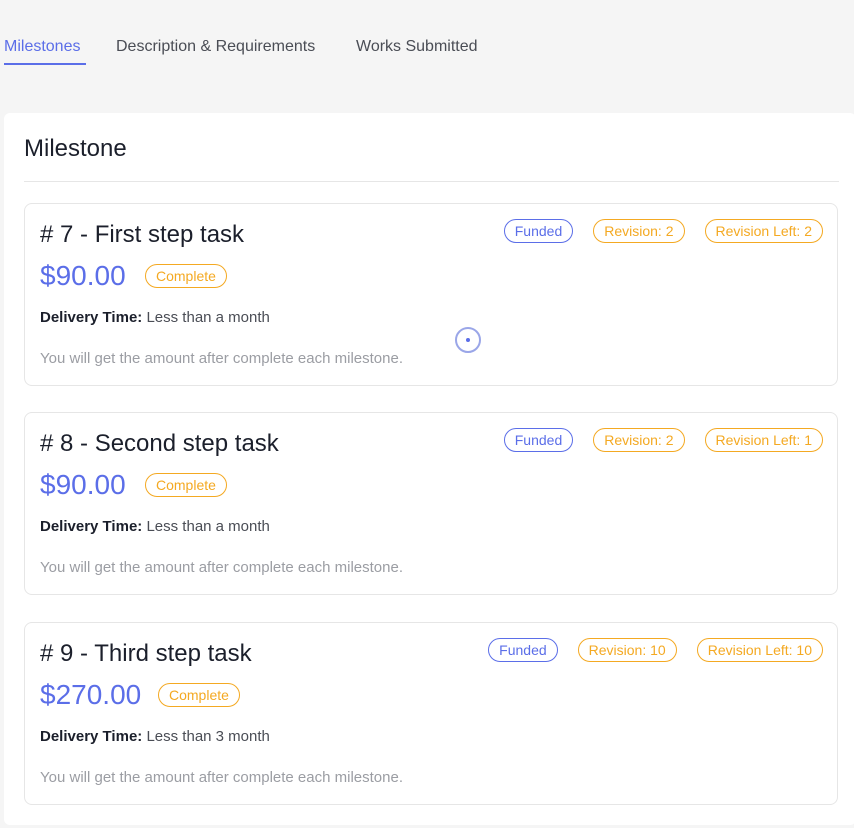  What do you see at coordinates (431, 181) in the screenshot?
I see `panel-divider` at bounding box center [431, 181].